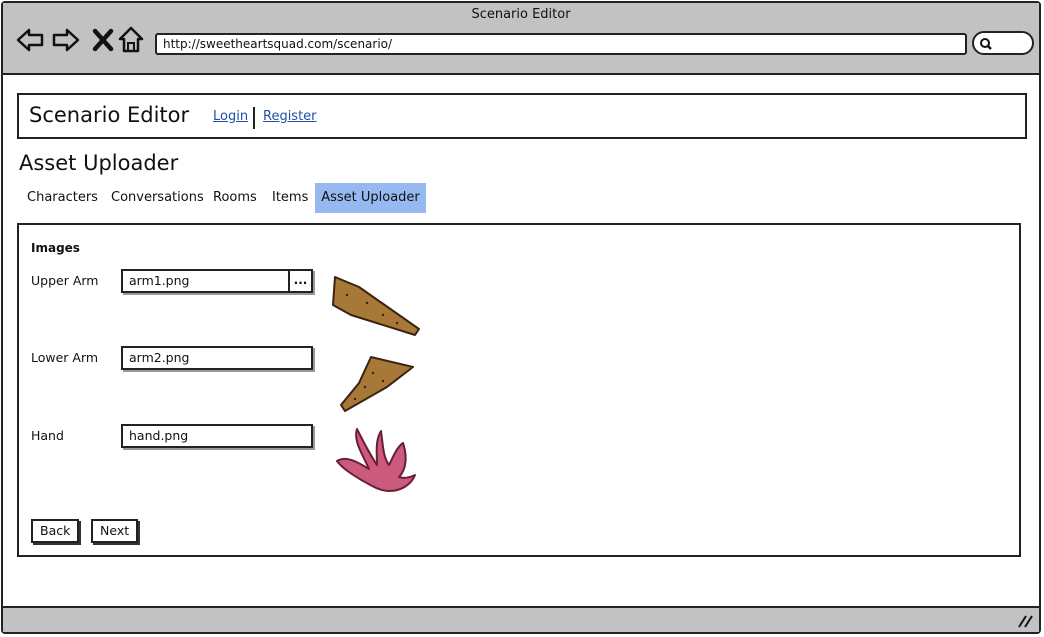 Image resolution: width=1044 pixels, height=637 pixels. I want to click on back-arrow-icon, so click(30, 40).